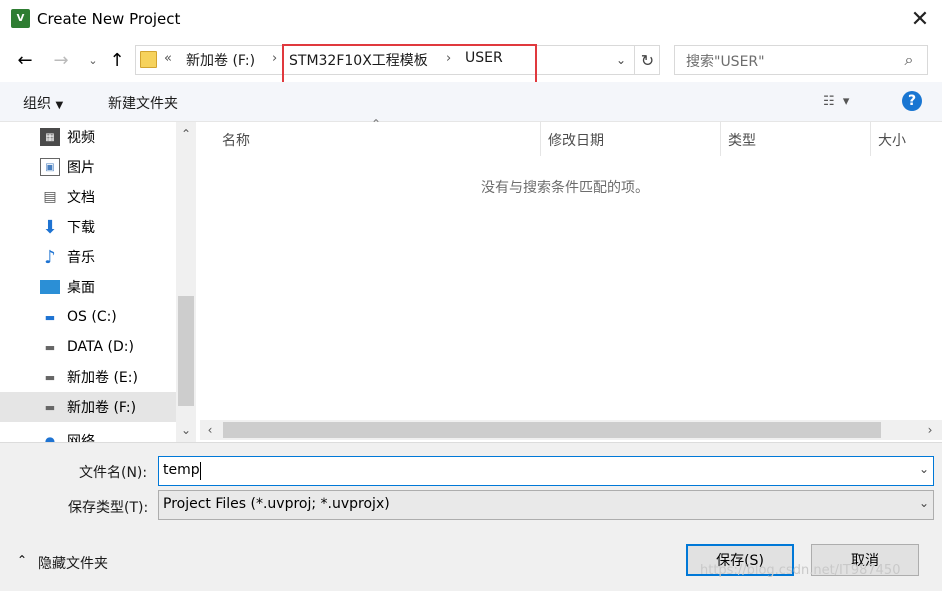 This screenshot has height=591, width=942. I want to click on recent-locations-chevron-icon: ⌄, so click(93, 60).